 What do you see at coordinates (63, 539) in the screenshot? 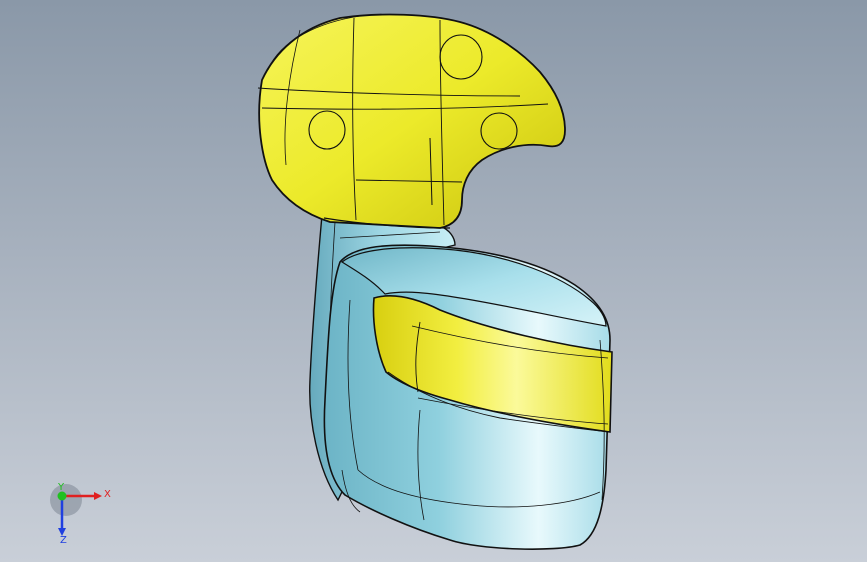
I see `z-axis-label: Z` at bounding box center [63, 539].